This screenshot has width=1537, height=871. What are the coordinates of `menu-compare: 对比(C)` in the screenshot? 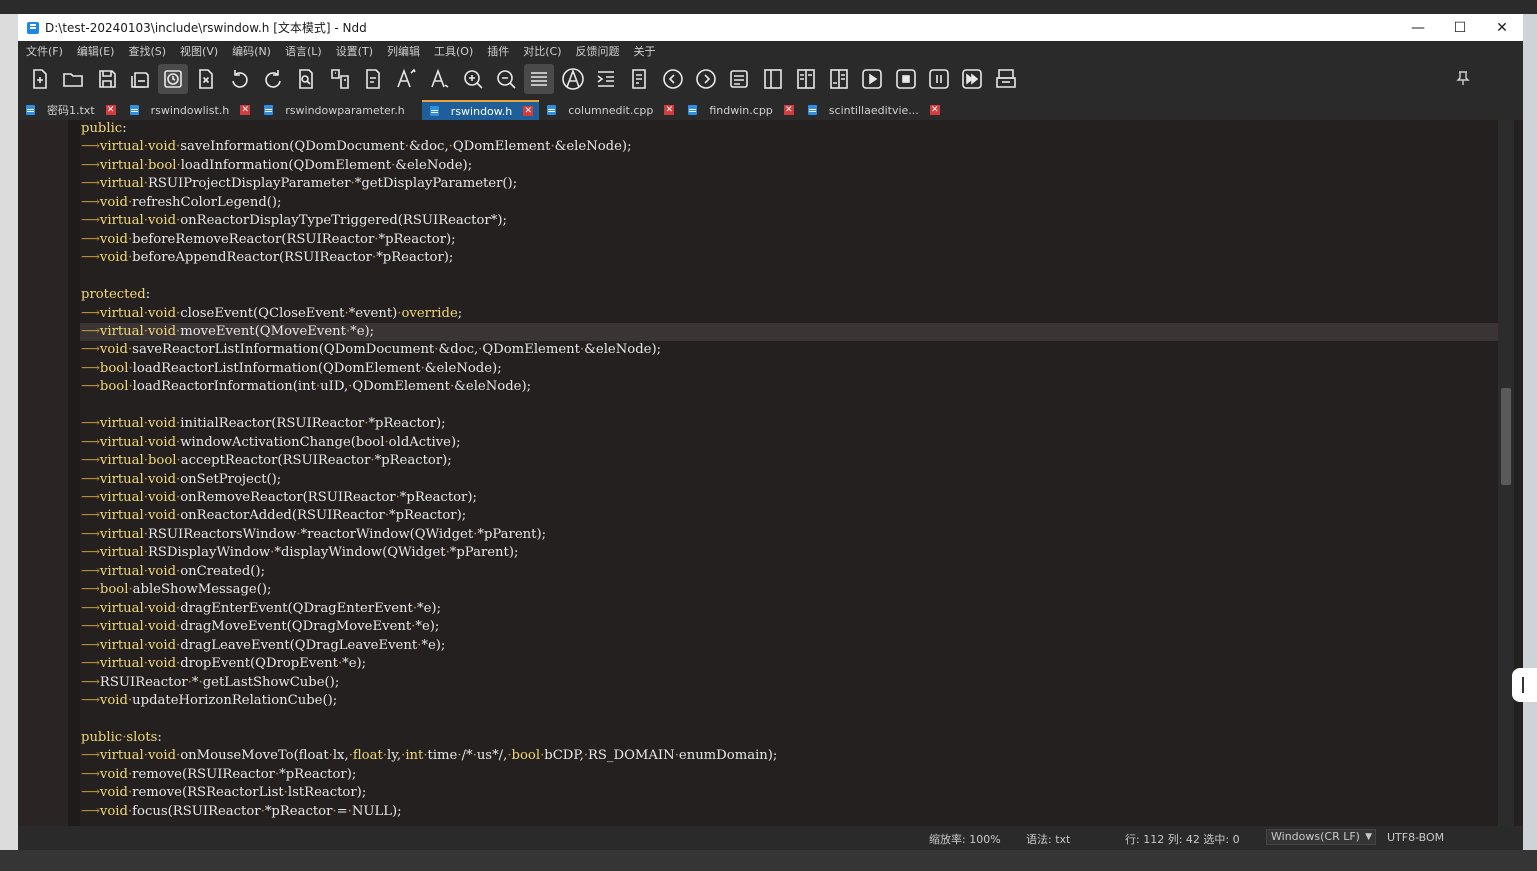 It's located at (541, 51).